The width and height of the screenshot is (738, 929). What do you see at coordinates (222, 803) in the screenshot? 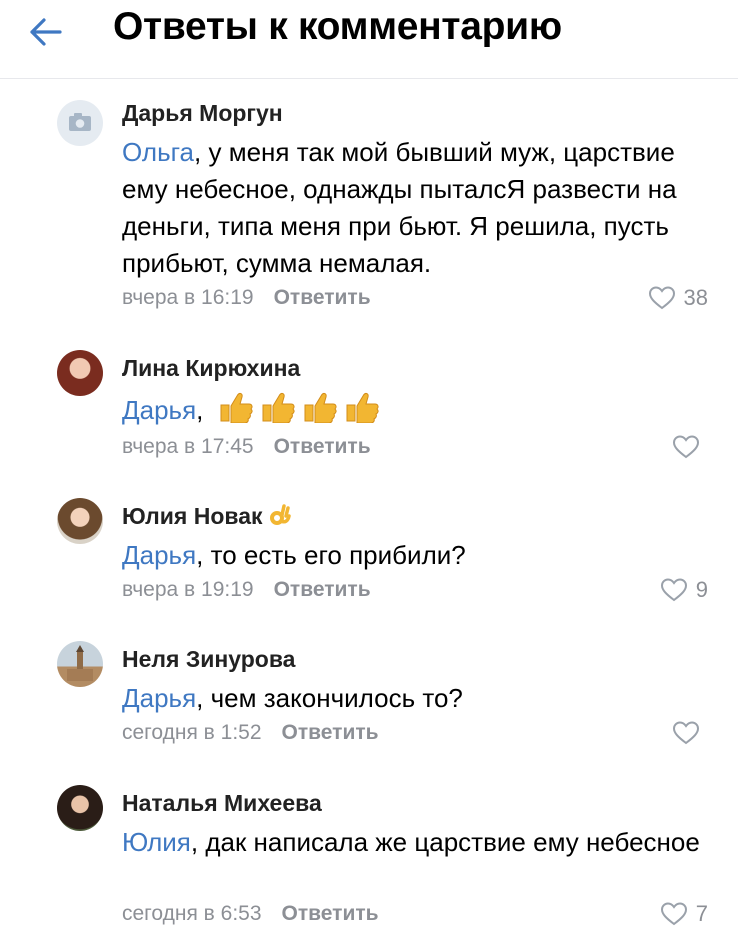
I see `comment-author: Наталья Михеева` at bounding box center [222, 803].